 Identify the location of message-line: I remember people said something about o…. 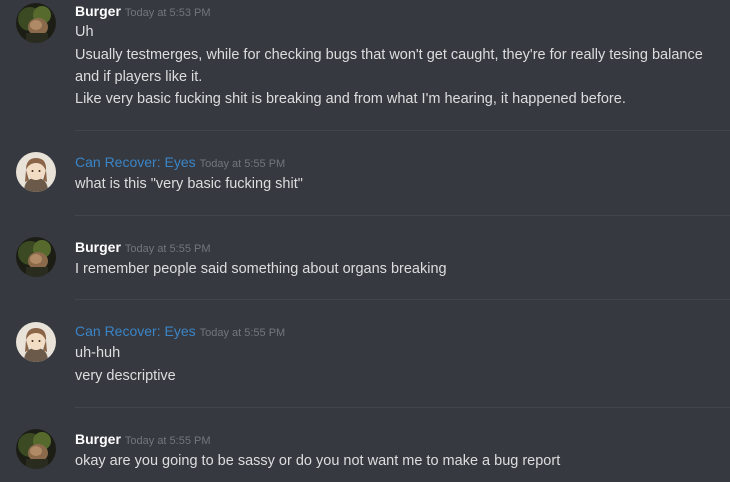
(261, 269).